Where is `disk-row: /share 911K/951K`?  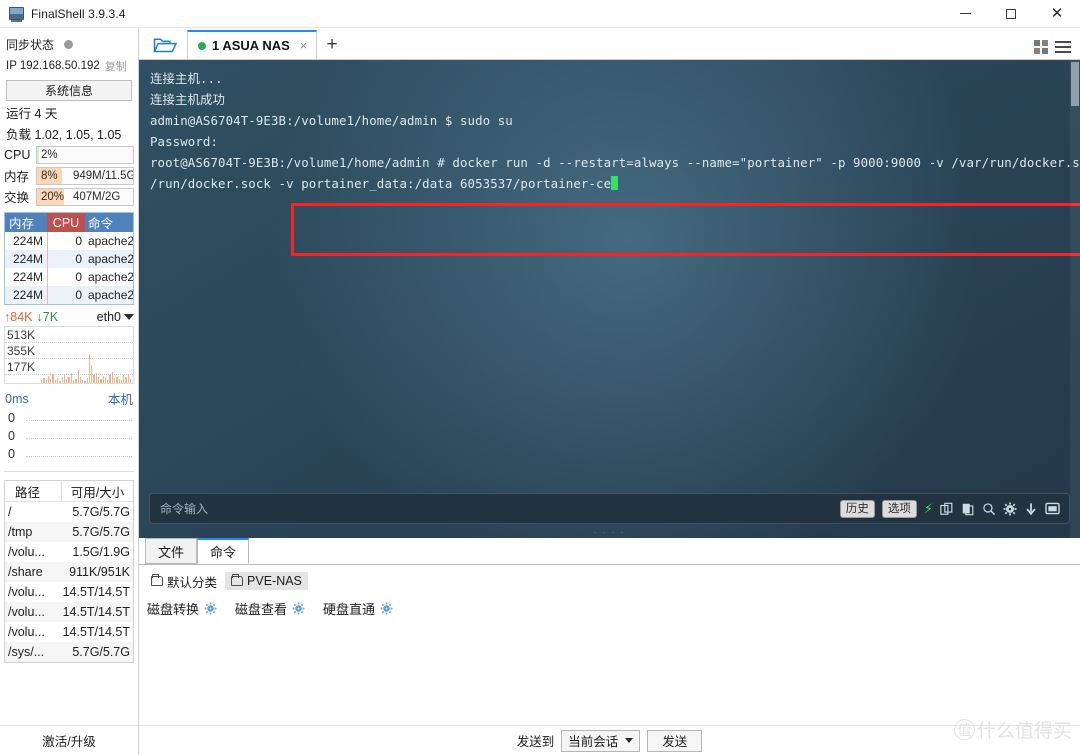 disk-row: /share 911K/951K is located at coordinates (69, 572).